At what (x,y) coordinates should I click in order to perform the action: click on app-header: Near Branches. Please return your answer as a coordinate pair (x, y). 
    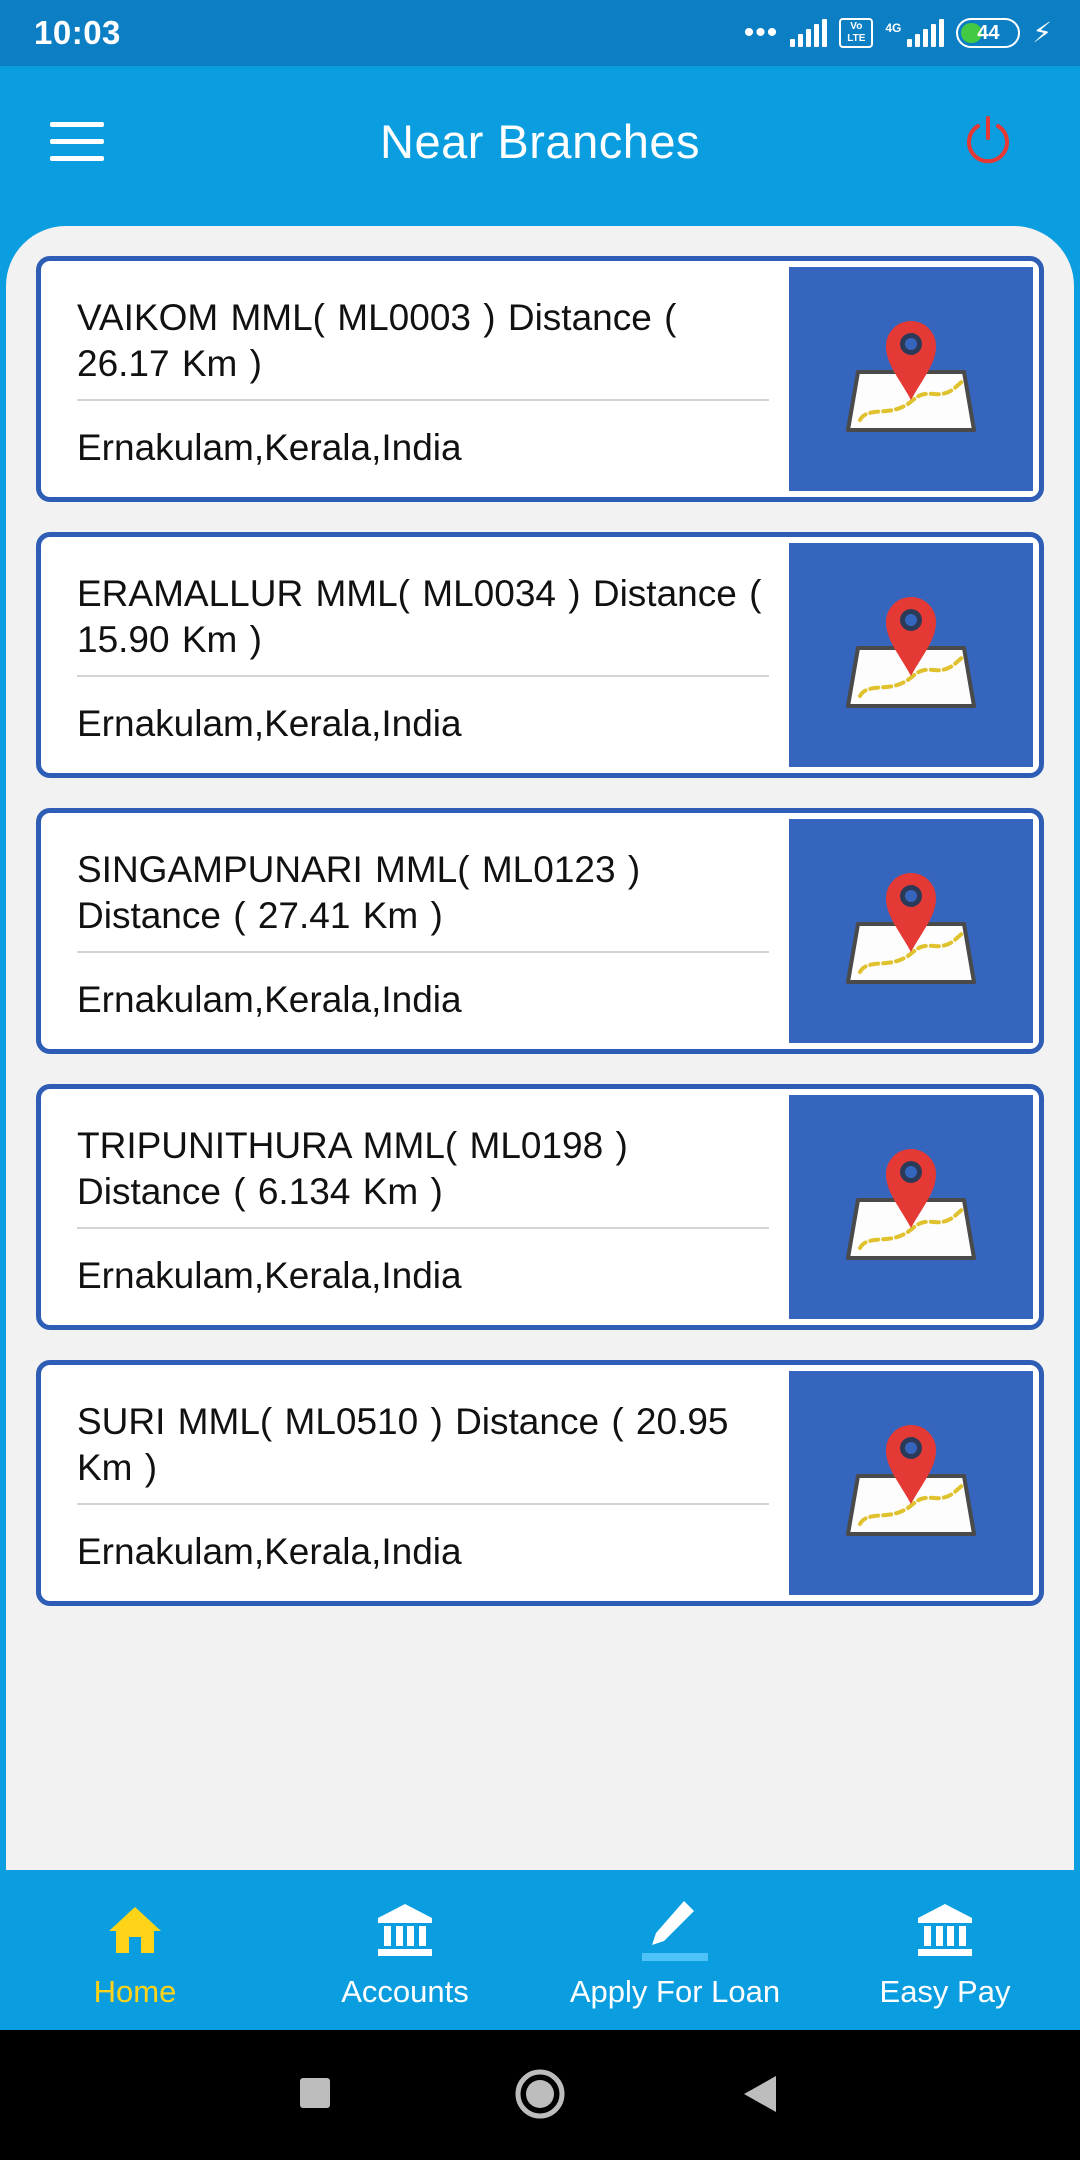
    Looking at the image, I should click on (540, 146).